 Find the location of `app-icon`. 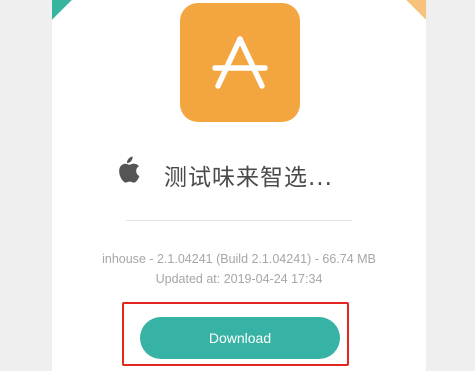

app-icon is located at coordinates (240, 62).